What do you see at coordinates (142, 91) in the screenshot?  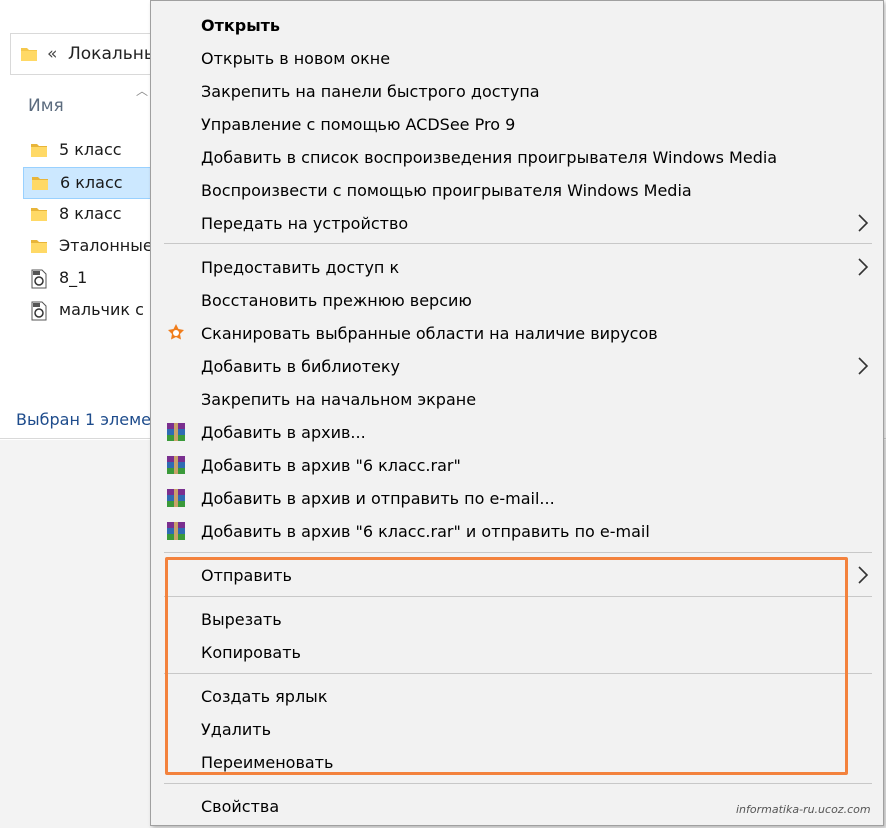 I see `sort-up-icon: ︿` at bounding box center [142, 91].